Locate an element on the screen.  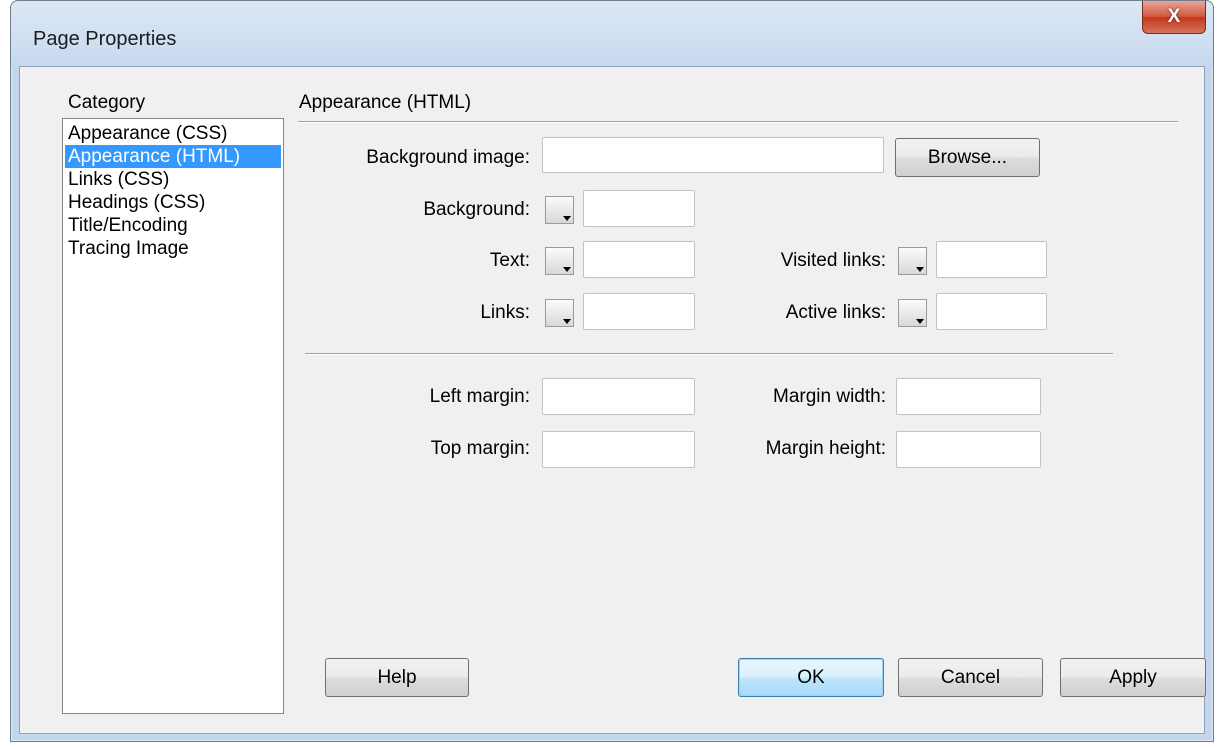
panel-divider-top is located at coordinates (738, 122).